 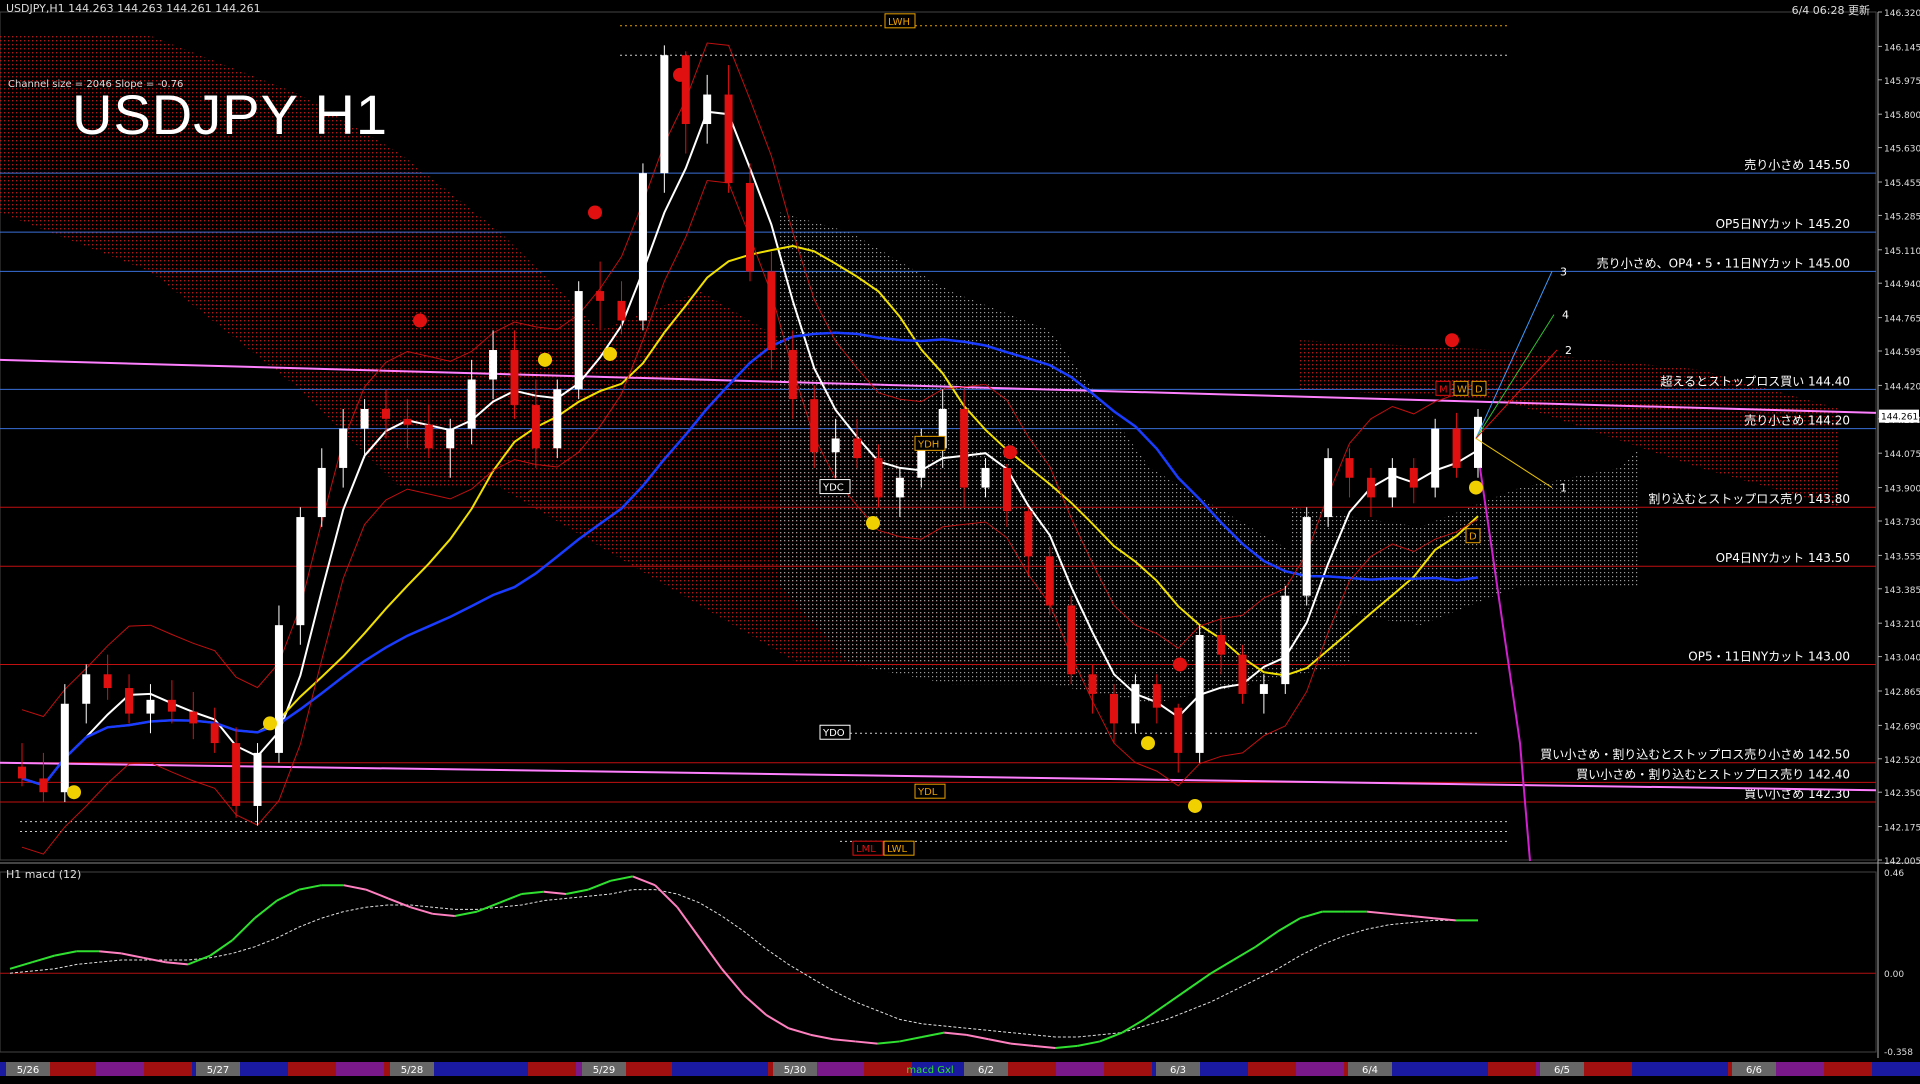 I want to click on projection-label-2: 2, so click(x=1568, y=350).